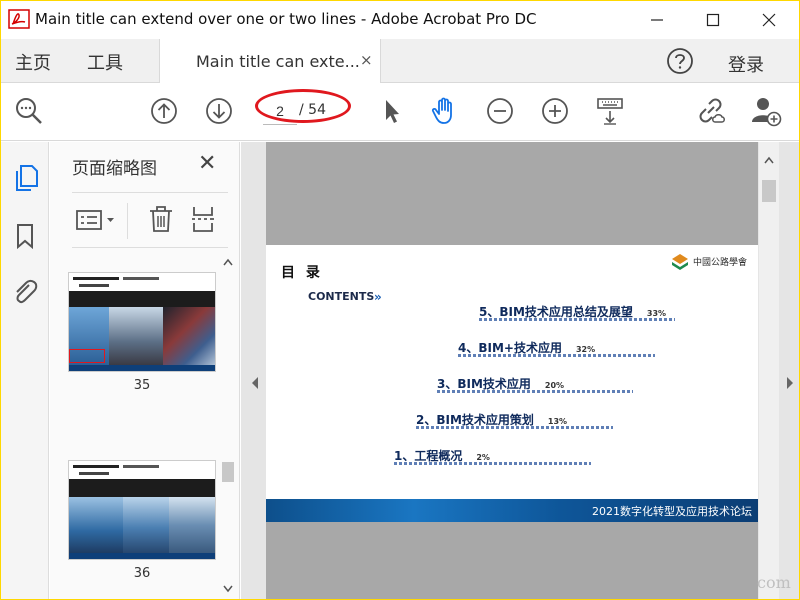 Image resolution: width=800 pixels, height=600 pixels. Describe the element at coordinates (303, 106) in the screenshot. I see `annotation-ellipse` at that location.